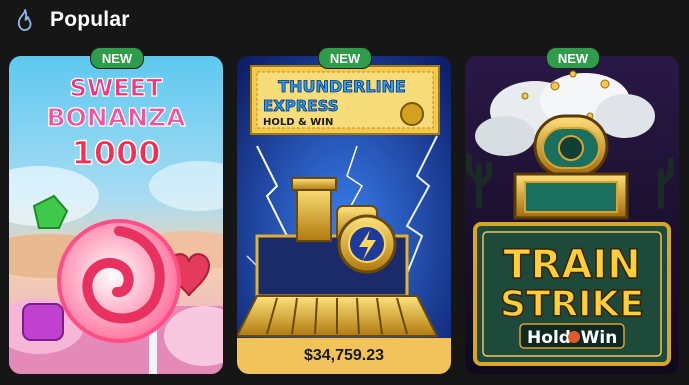 Image resolution: width=689 pixels, height=385 pixels. What do you see at coordinates (298, 122) in the screenshot?
I see `logo-line-3: HOLD & WIN` at bounding box center [298, 122].